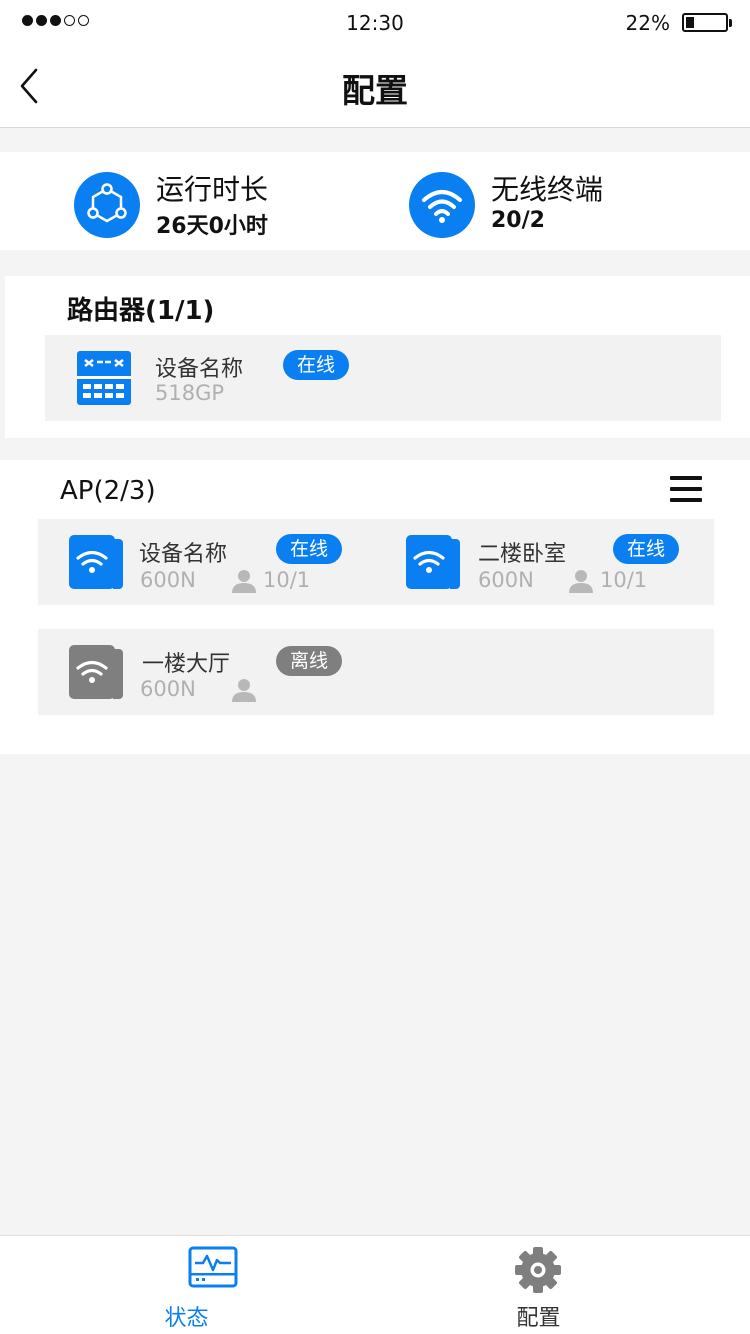 The image size is (750, 1334). Describe the element at coordinates (186, 1318) in the screenshot. I see `tab-status-label: 状态` at that location.